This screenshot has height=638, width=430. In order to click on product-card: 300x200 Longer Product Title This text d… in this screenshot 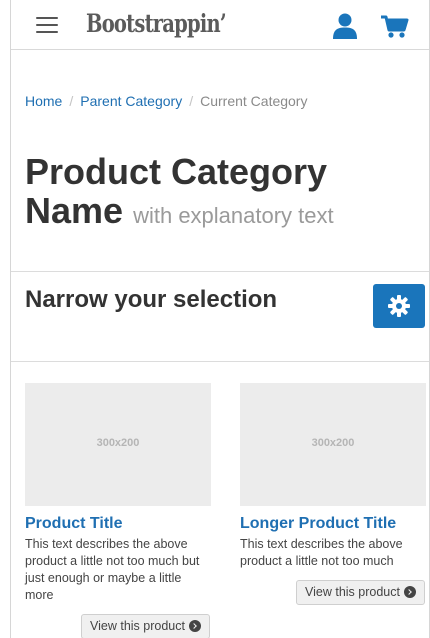, I will do `click(333, 476)`.